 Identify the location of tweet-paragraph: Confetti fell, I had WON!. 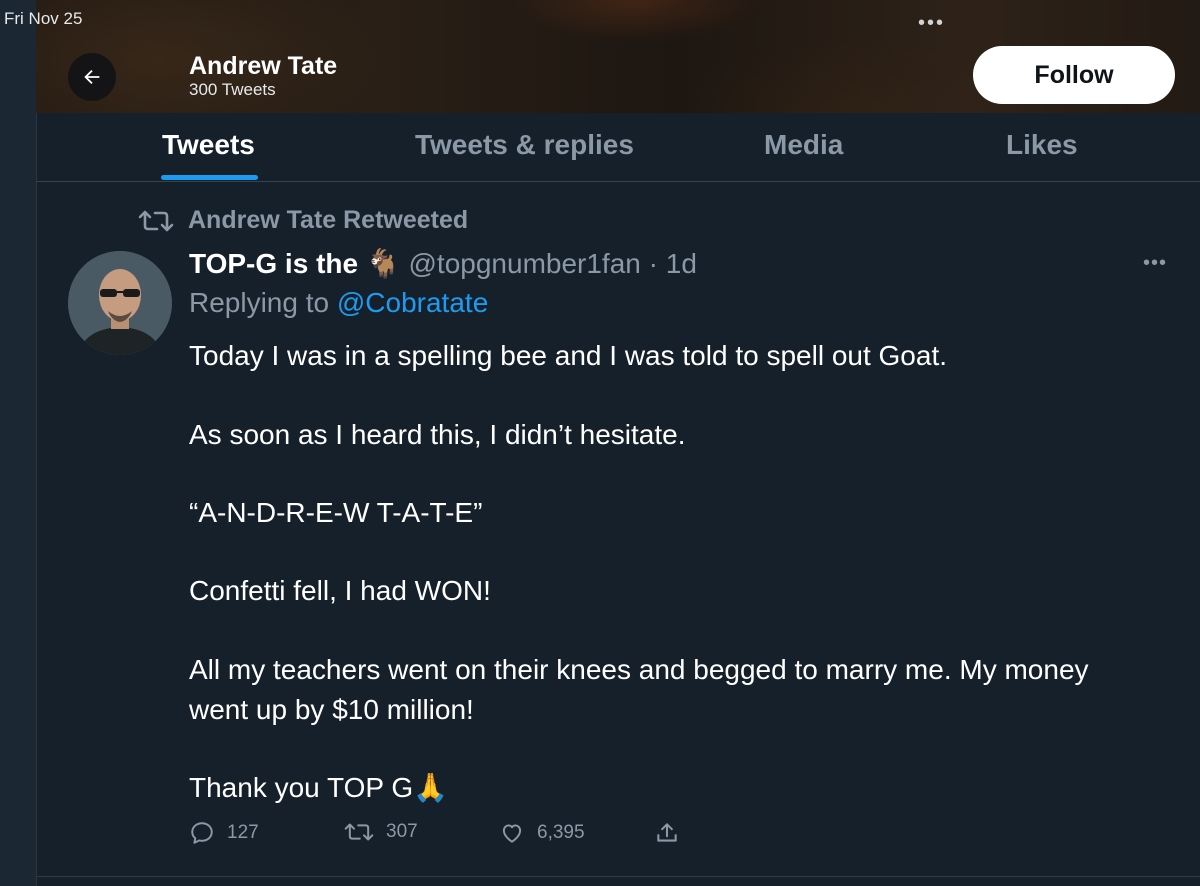
(340, 590).